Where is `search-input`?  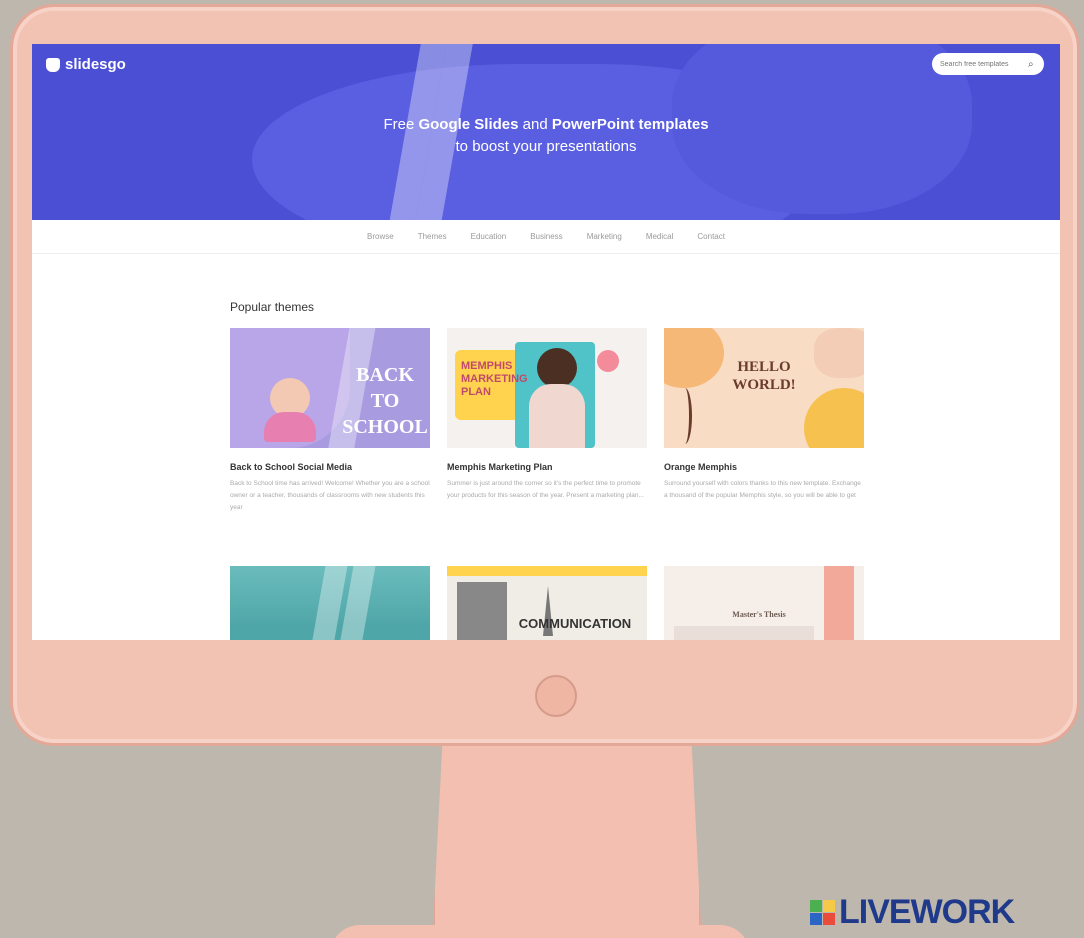
search-input is located at coordinates (984, 64).